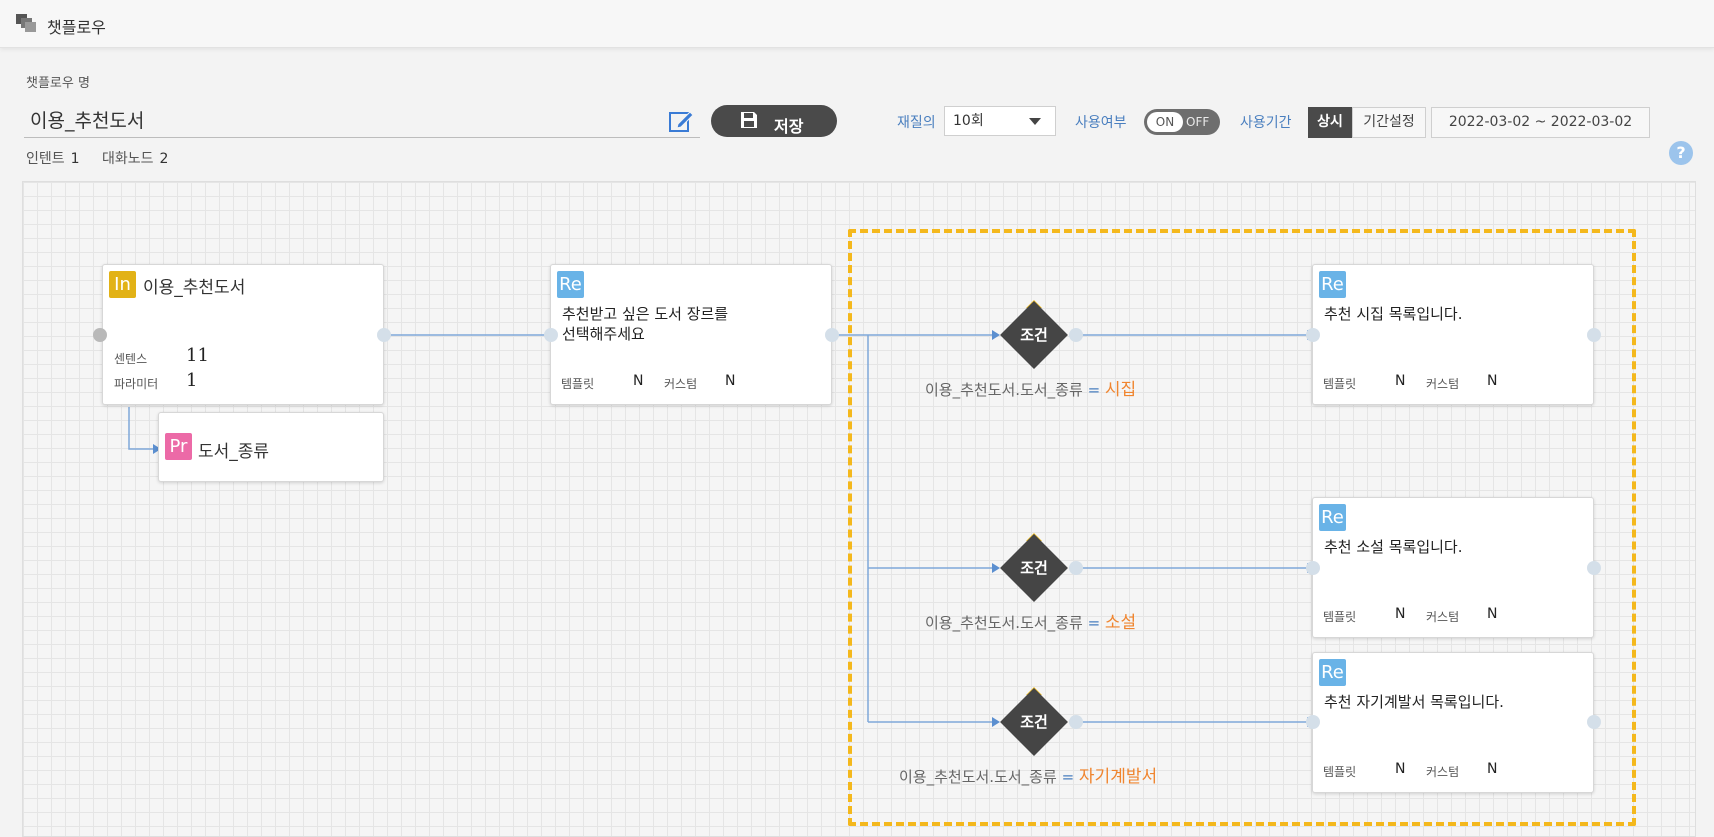 The image size is (1714, 837). I want to click on save-button: 저장, so click(774, 121).